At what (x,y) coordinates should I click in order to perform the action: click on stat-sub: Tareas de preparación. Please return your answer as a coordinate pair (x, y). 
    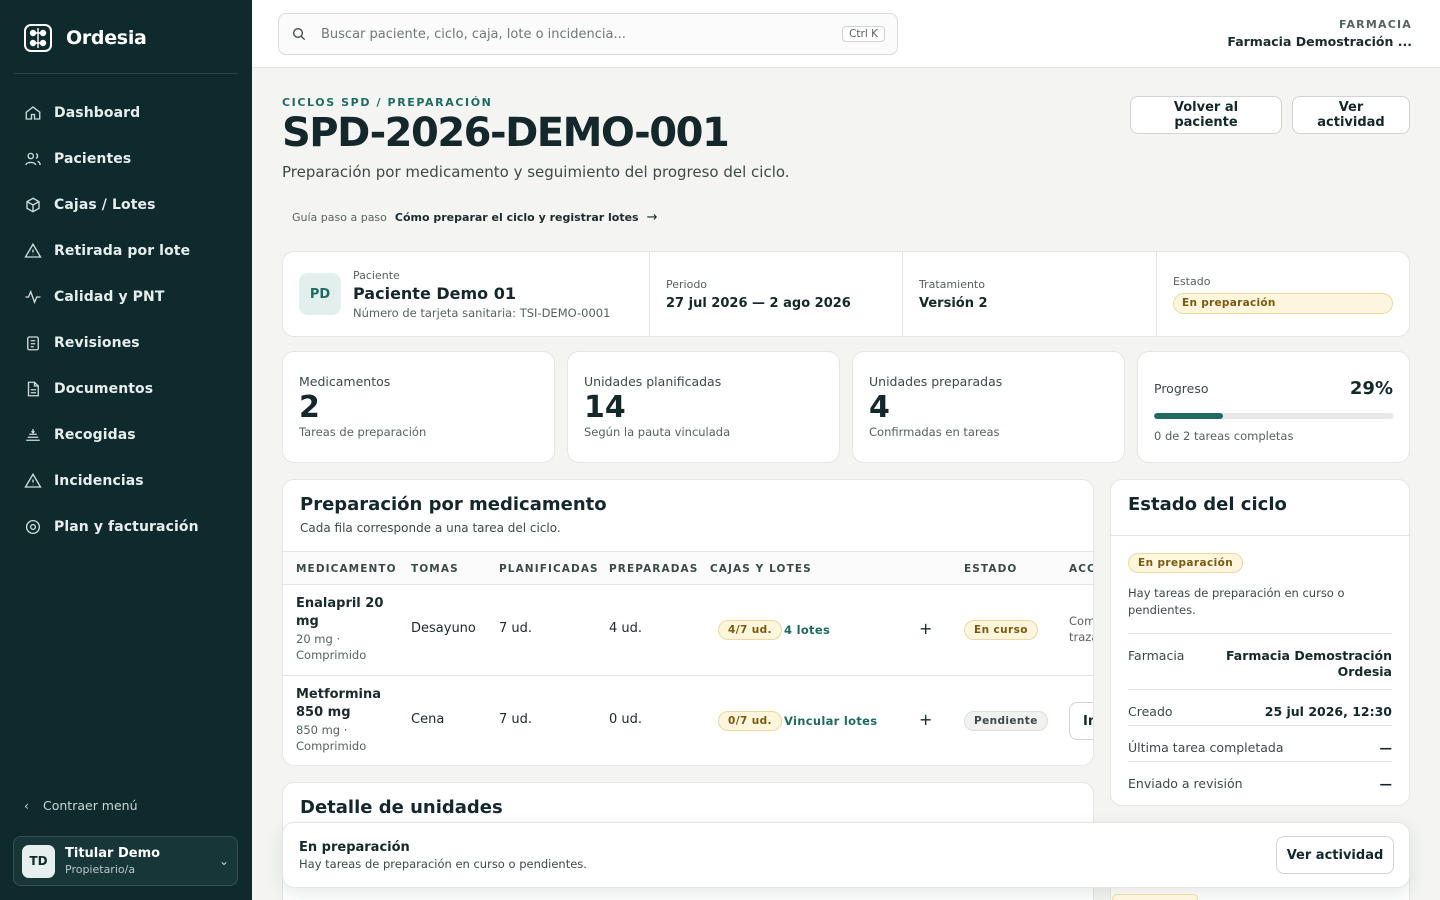
    Looking at the image, I should click on (363, 432).